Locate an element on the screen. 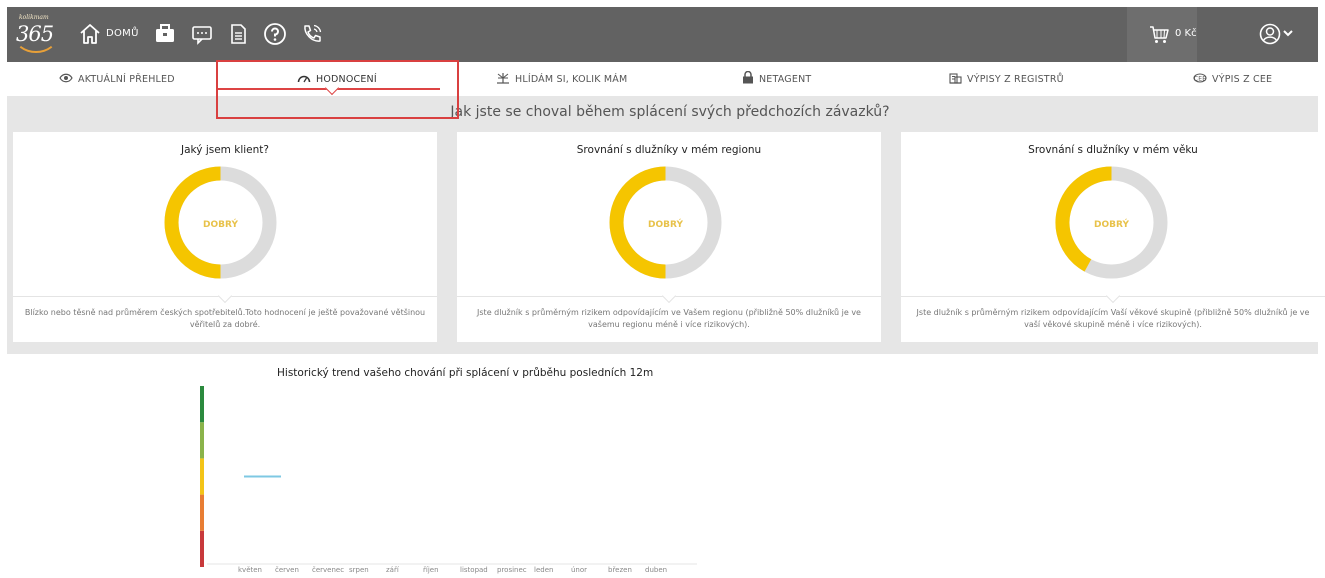 The image size is (1325, 578). x-tick-label: únor is located at coordinates (579, 570).